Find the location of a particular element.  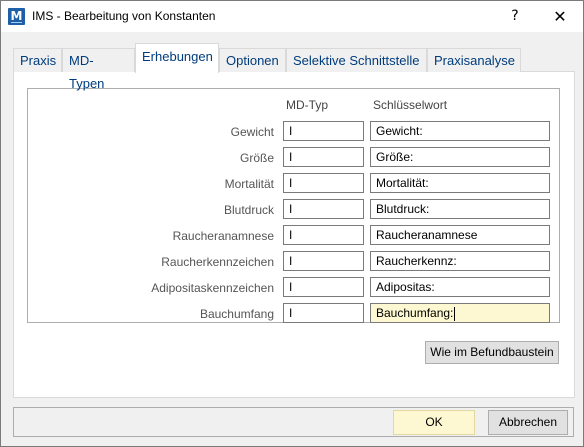

keyword-field-bauchumfang: Bauchumfang: is located at coordinates (460, 313).